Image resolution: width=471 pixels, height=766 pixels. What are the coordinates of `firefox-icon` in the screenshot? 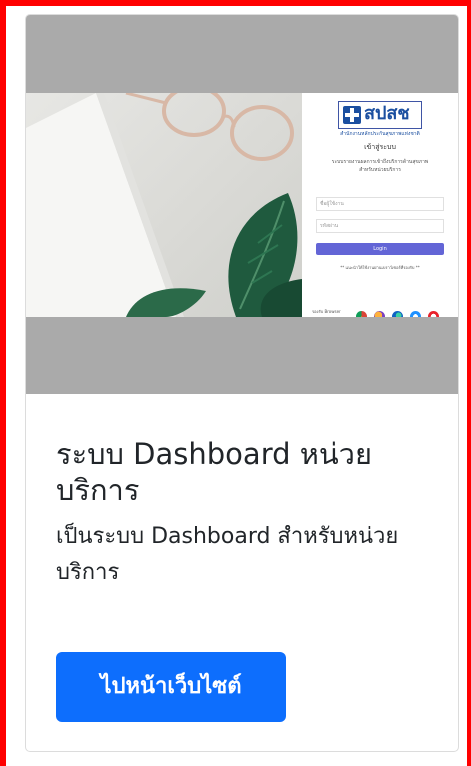 It's located at (380, 314).